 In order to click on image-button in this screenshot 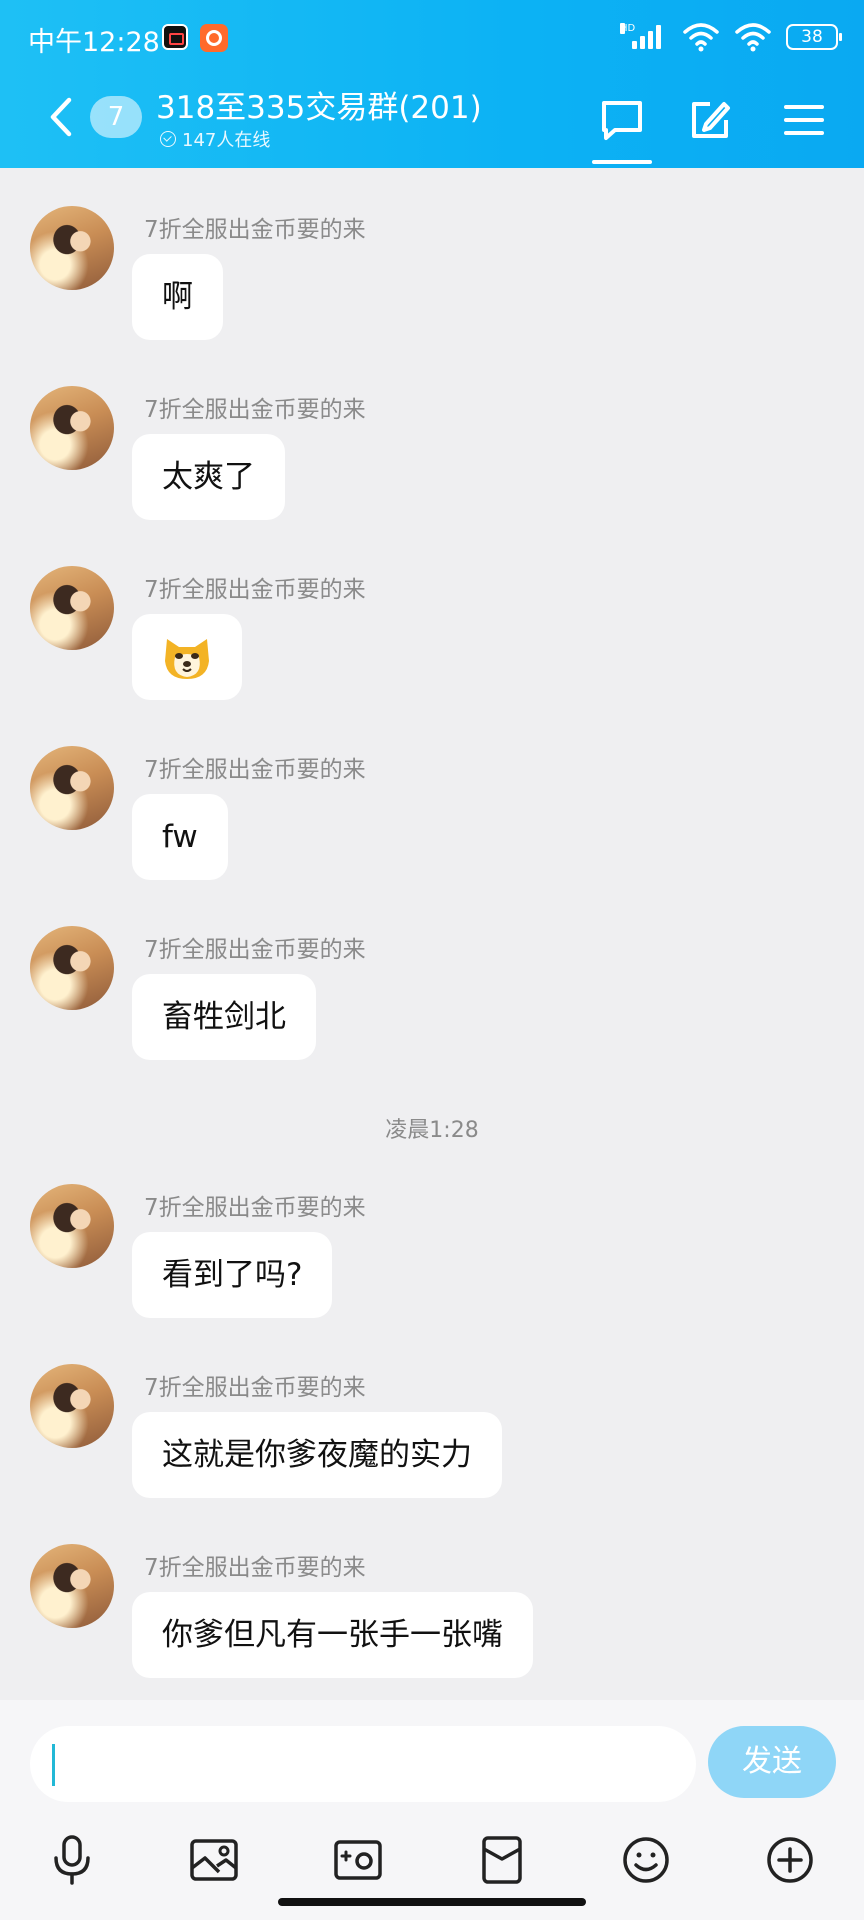, I will do `click(214, 1860)`.